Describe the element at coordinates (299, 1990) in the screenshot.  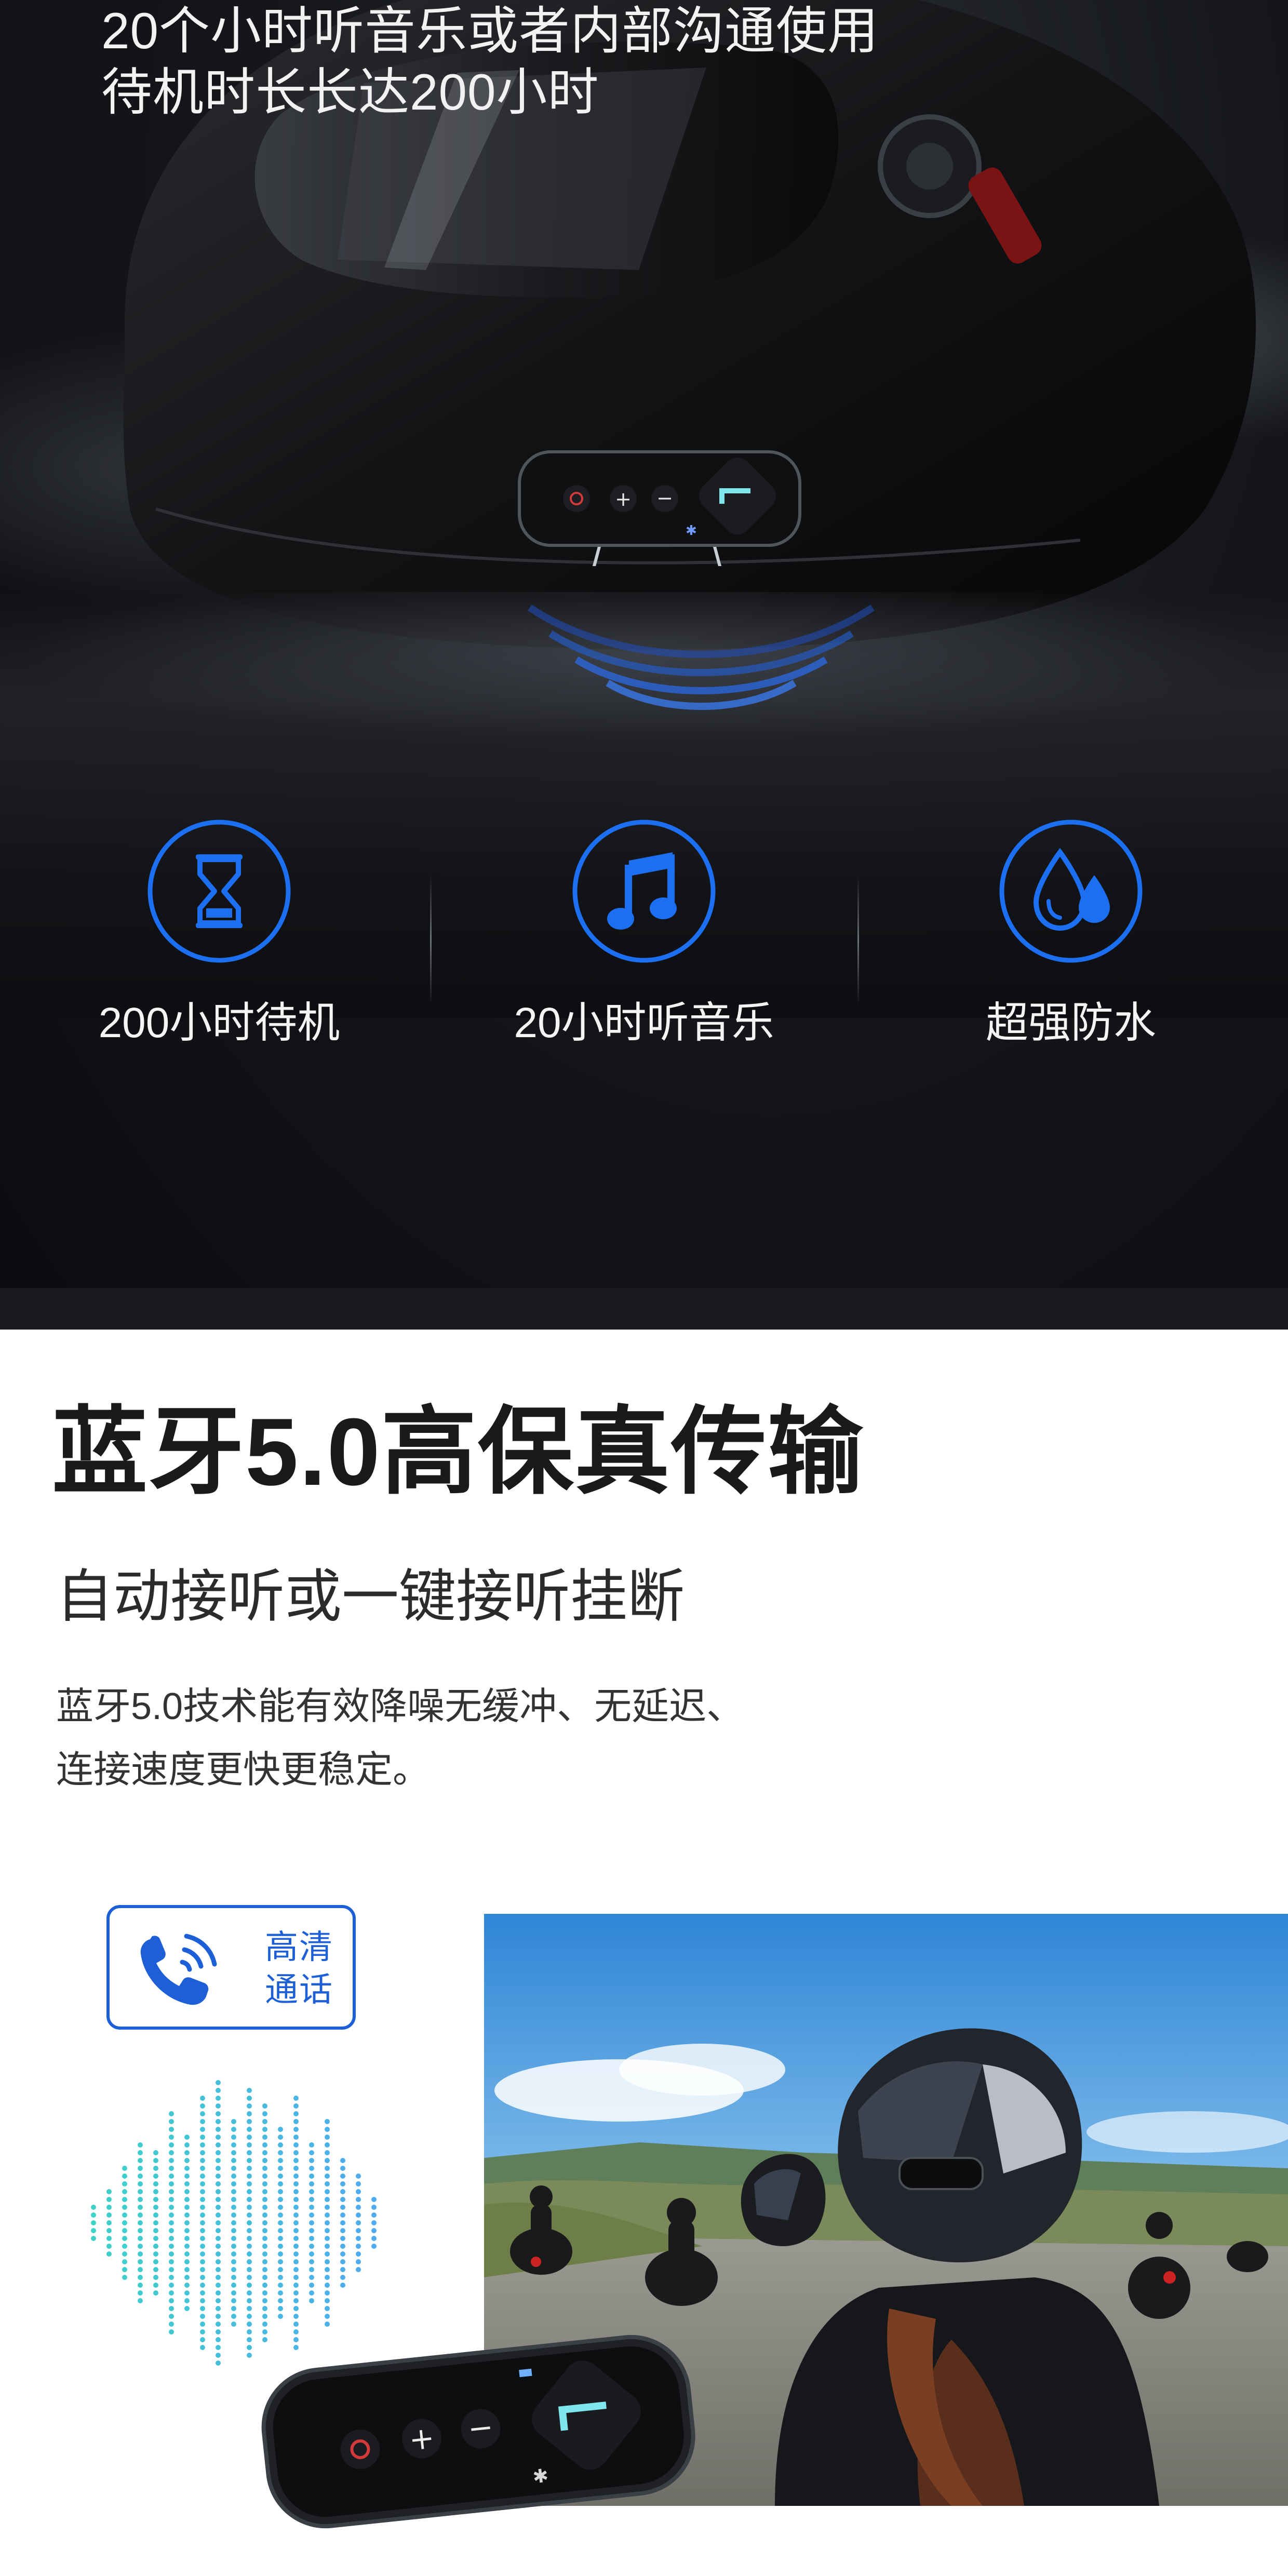
I see `badge-label-line-2: 通话` at that location.